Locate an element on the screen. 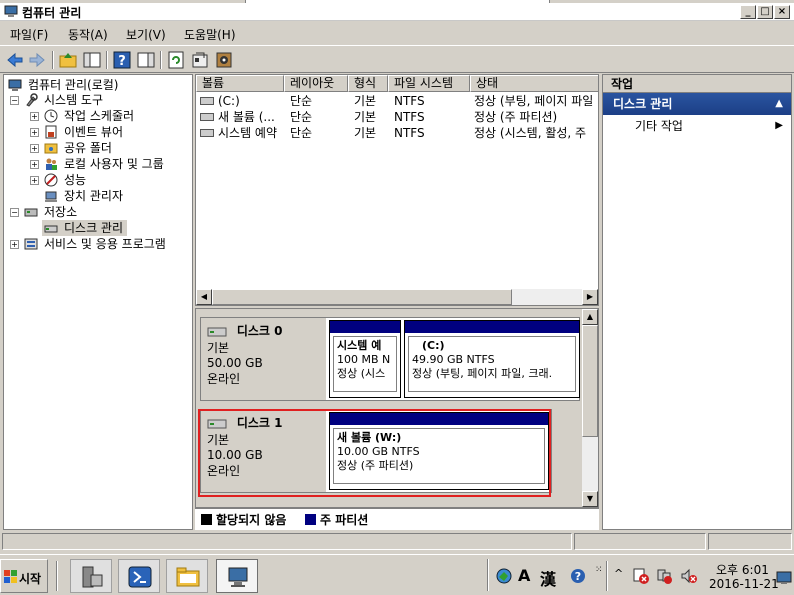  tree-item-disk-management: 디스크 관리 is located at coordinates (85, 228).